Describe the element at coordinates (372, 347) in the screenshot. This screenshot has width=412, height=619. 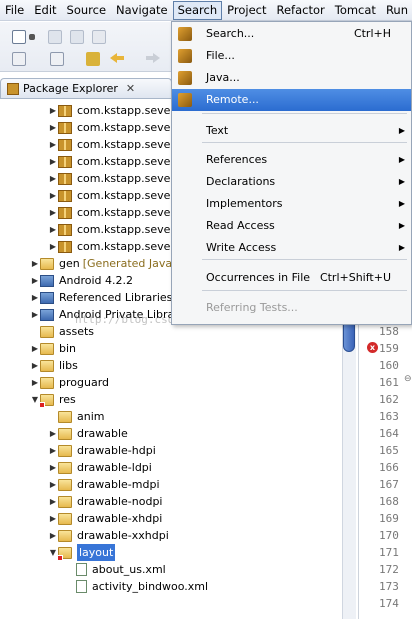
I see `error-marker-icon: x` at that location.